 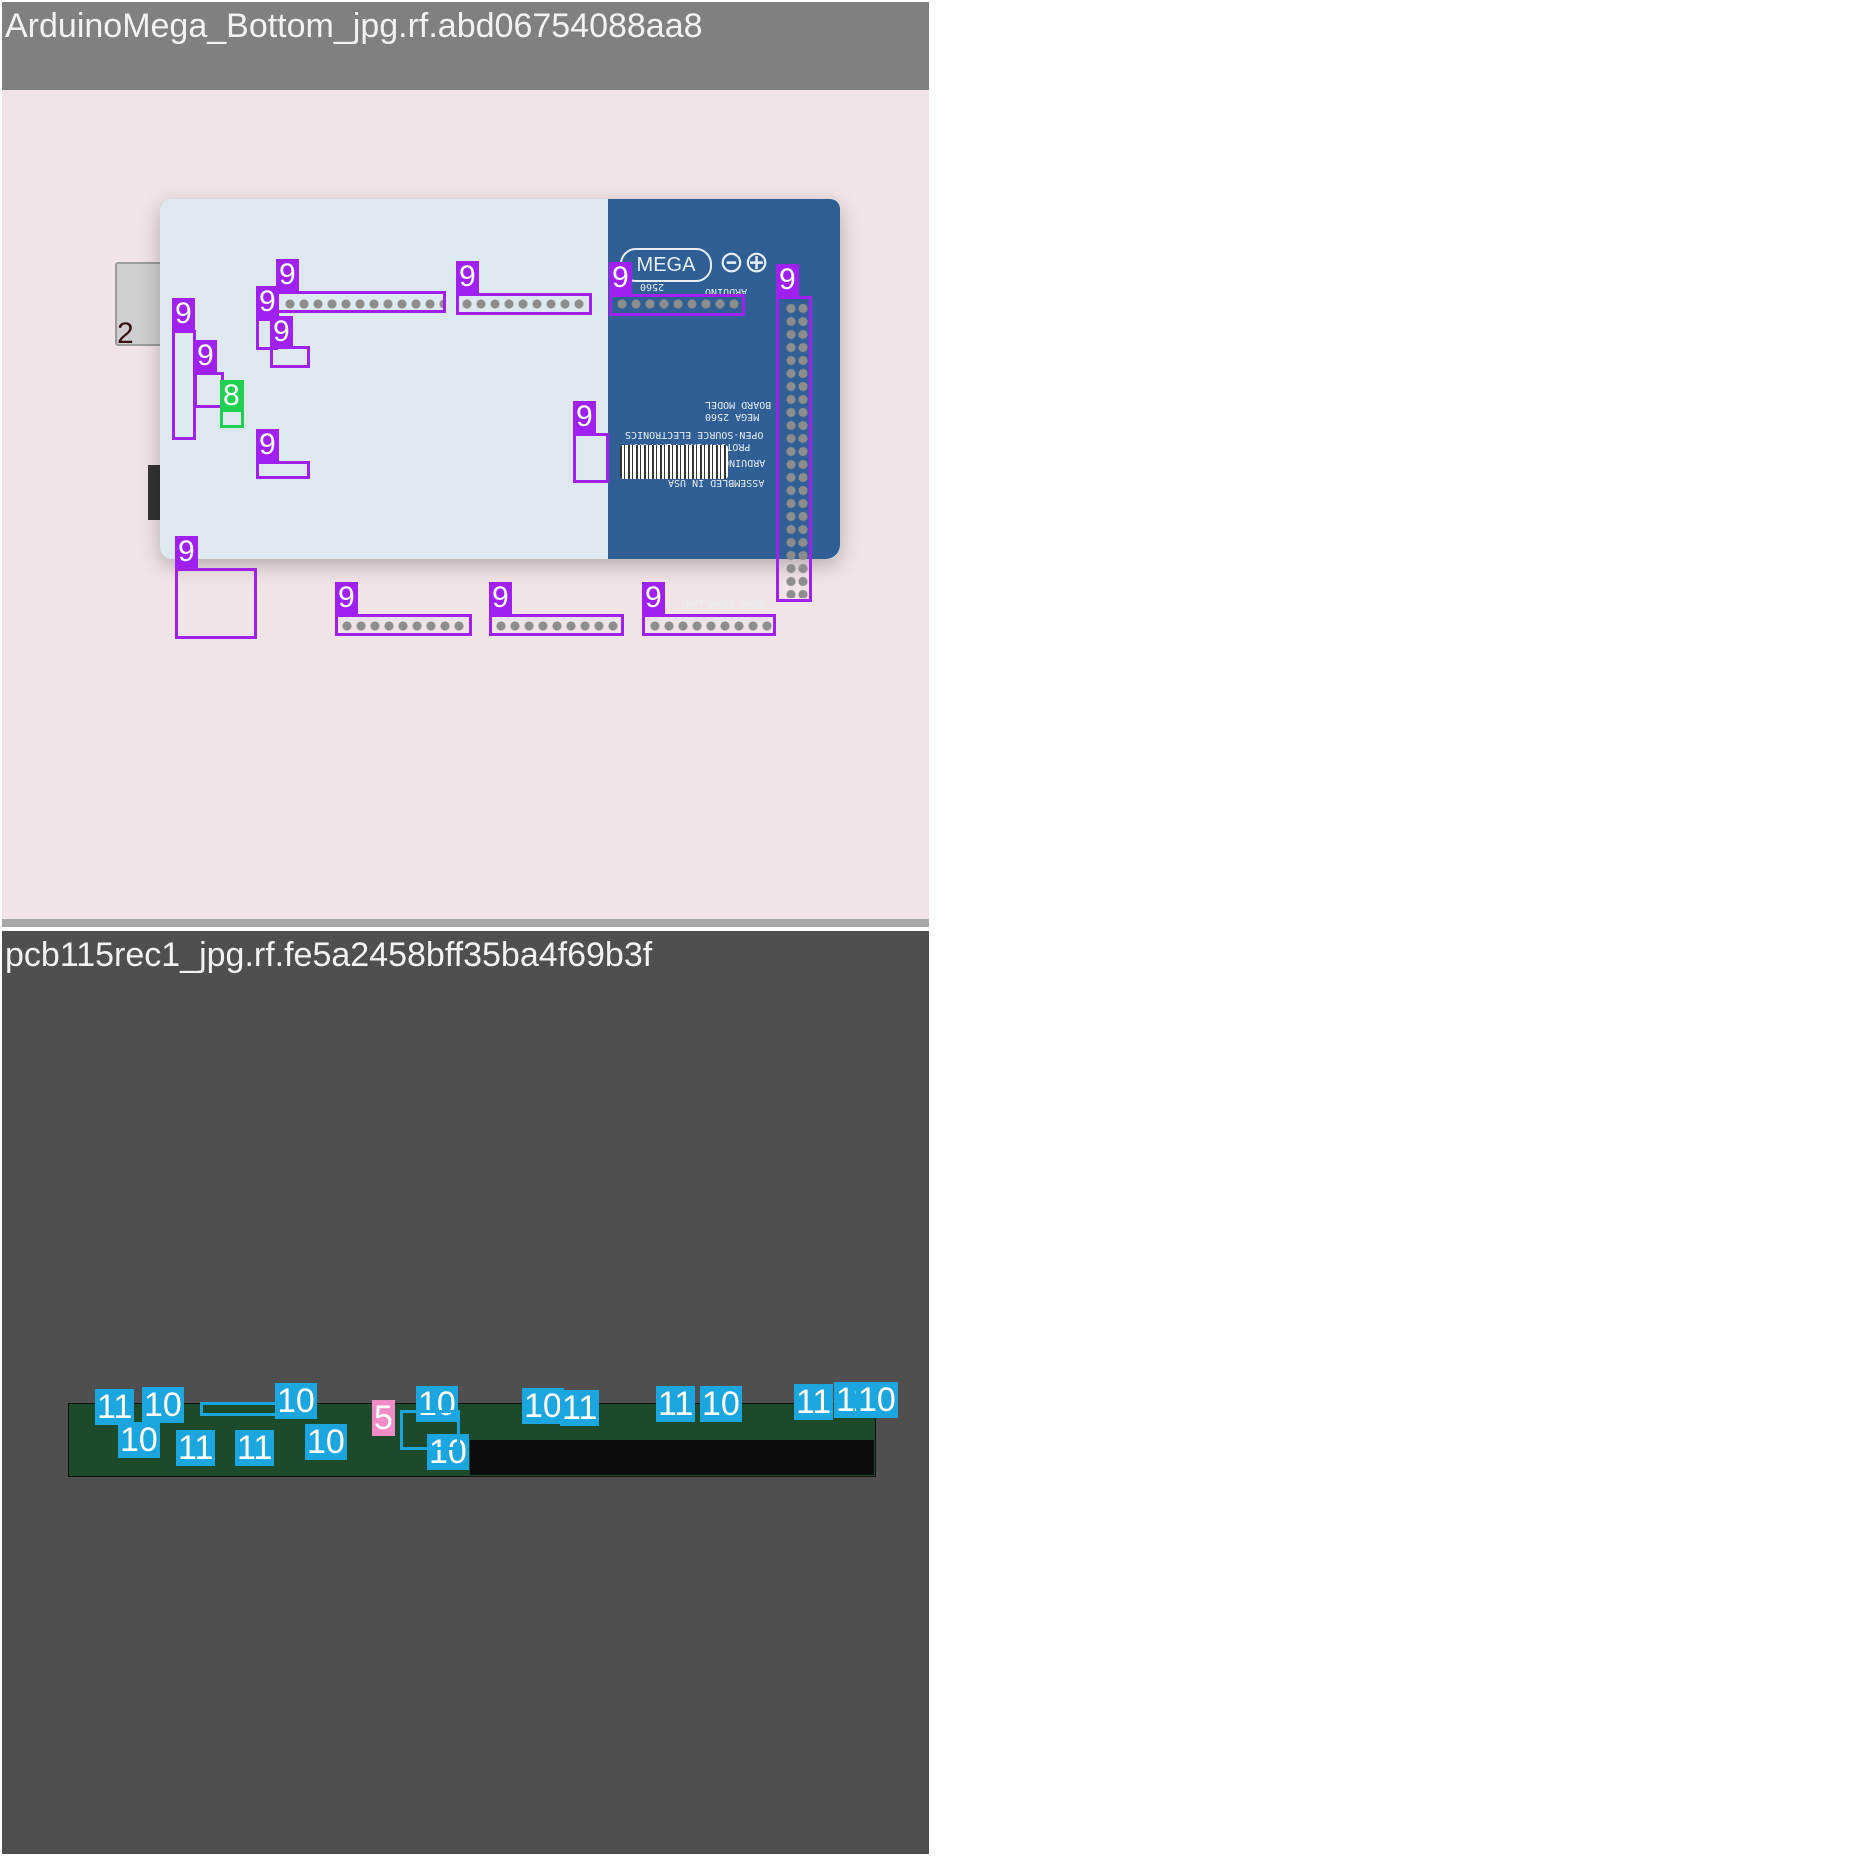 What do you see at coordinates (744, 262) in the screenshot?
I see `arduino-infinity-logo: ⊝⊕` at bounding box center [744, 262].